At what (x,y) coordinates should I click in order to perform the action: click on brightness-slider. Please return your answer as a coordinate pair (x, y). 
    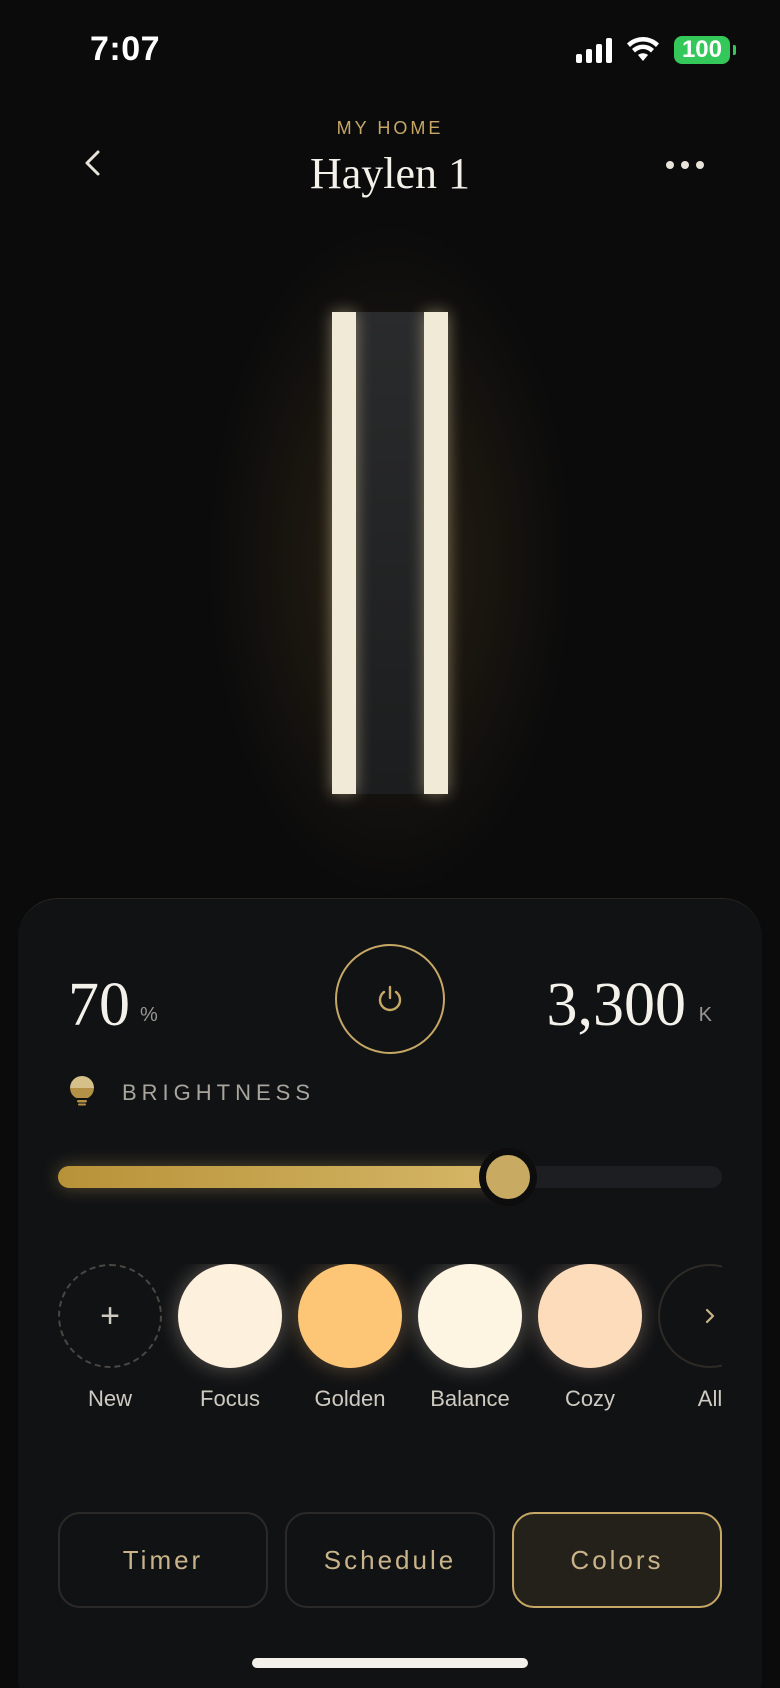
    Looking at the image, I should click on (390, 1177).